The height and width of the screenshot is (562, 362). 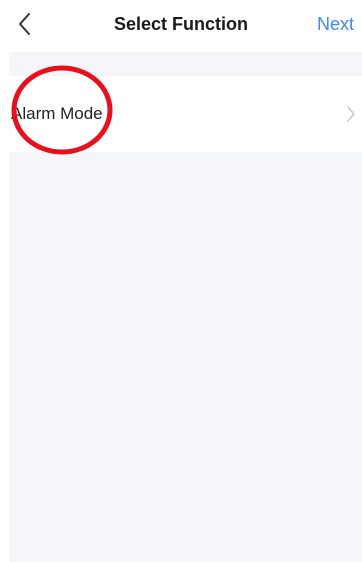 I want to click on navigation-bar: Select Function Next, so click(x=181, y=25).